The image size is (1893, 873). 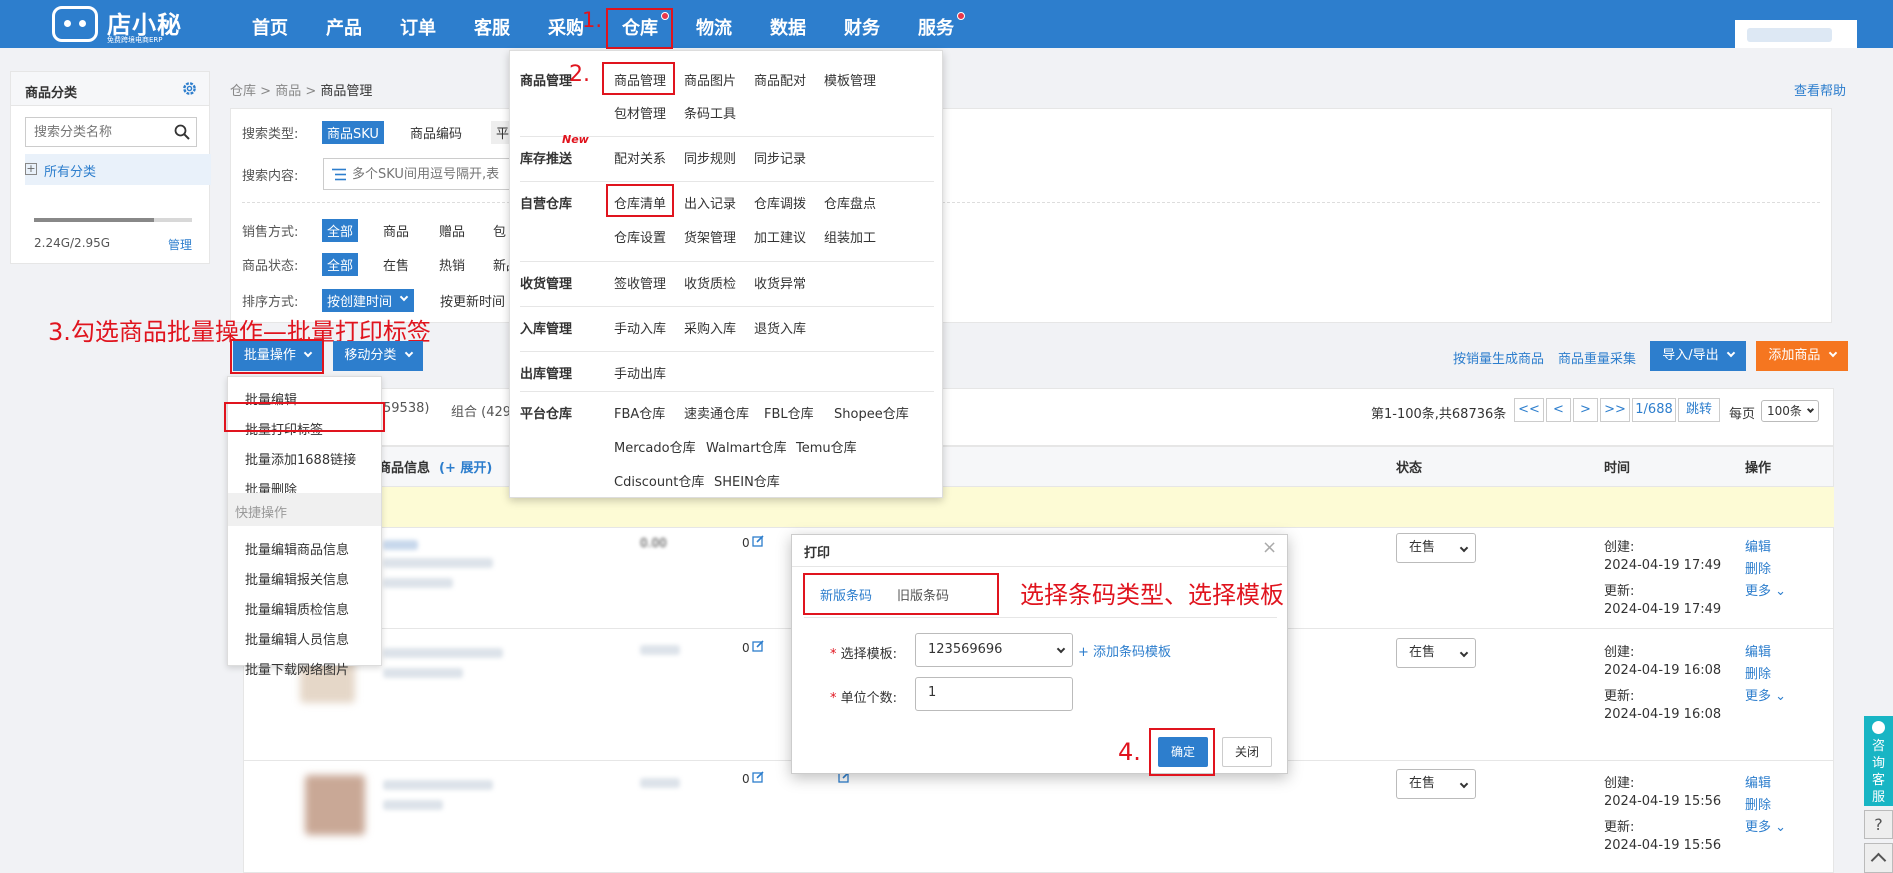 I want to click on row1-more-link: 更多 ⌄, so click(x=1765, y=589).